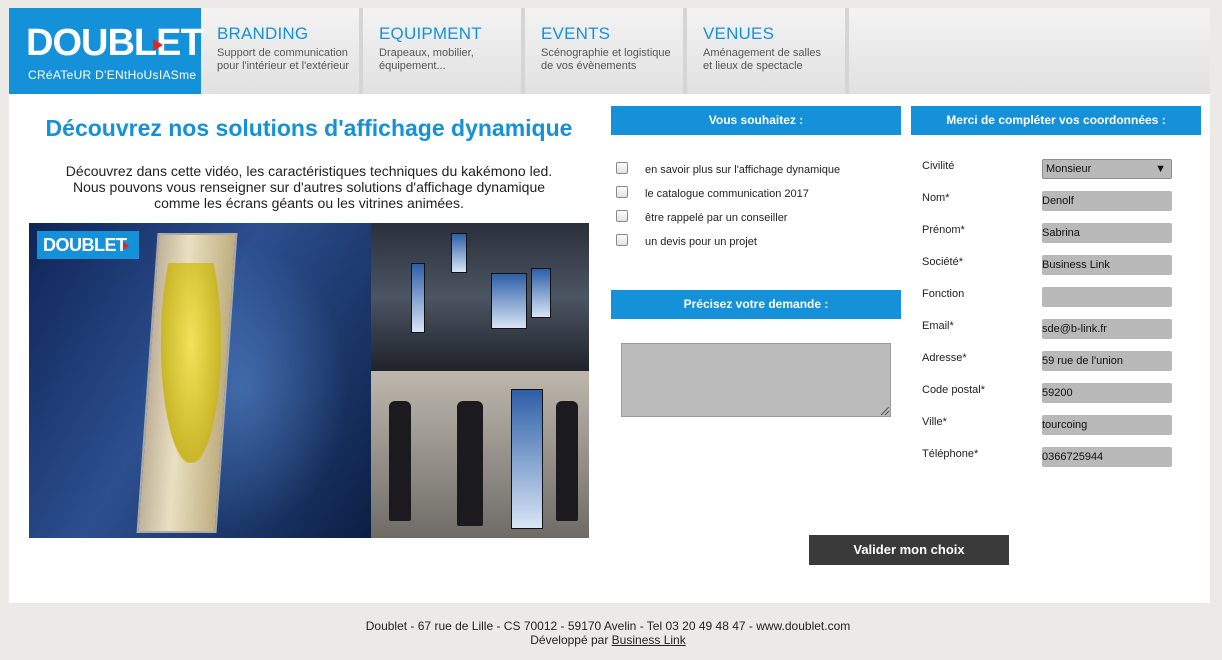  What do you see at coordinates (1107, 169) in the screenshot?
I see `civilite-select: Monsieur ▼` at bounding box center [1107, 169].